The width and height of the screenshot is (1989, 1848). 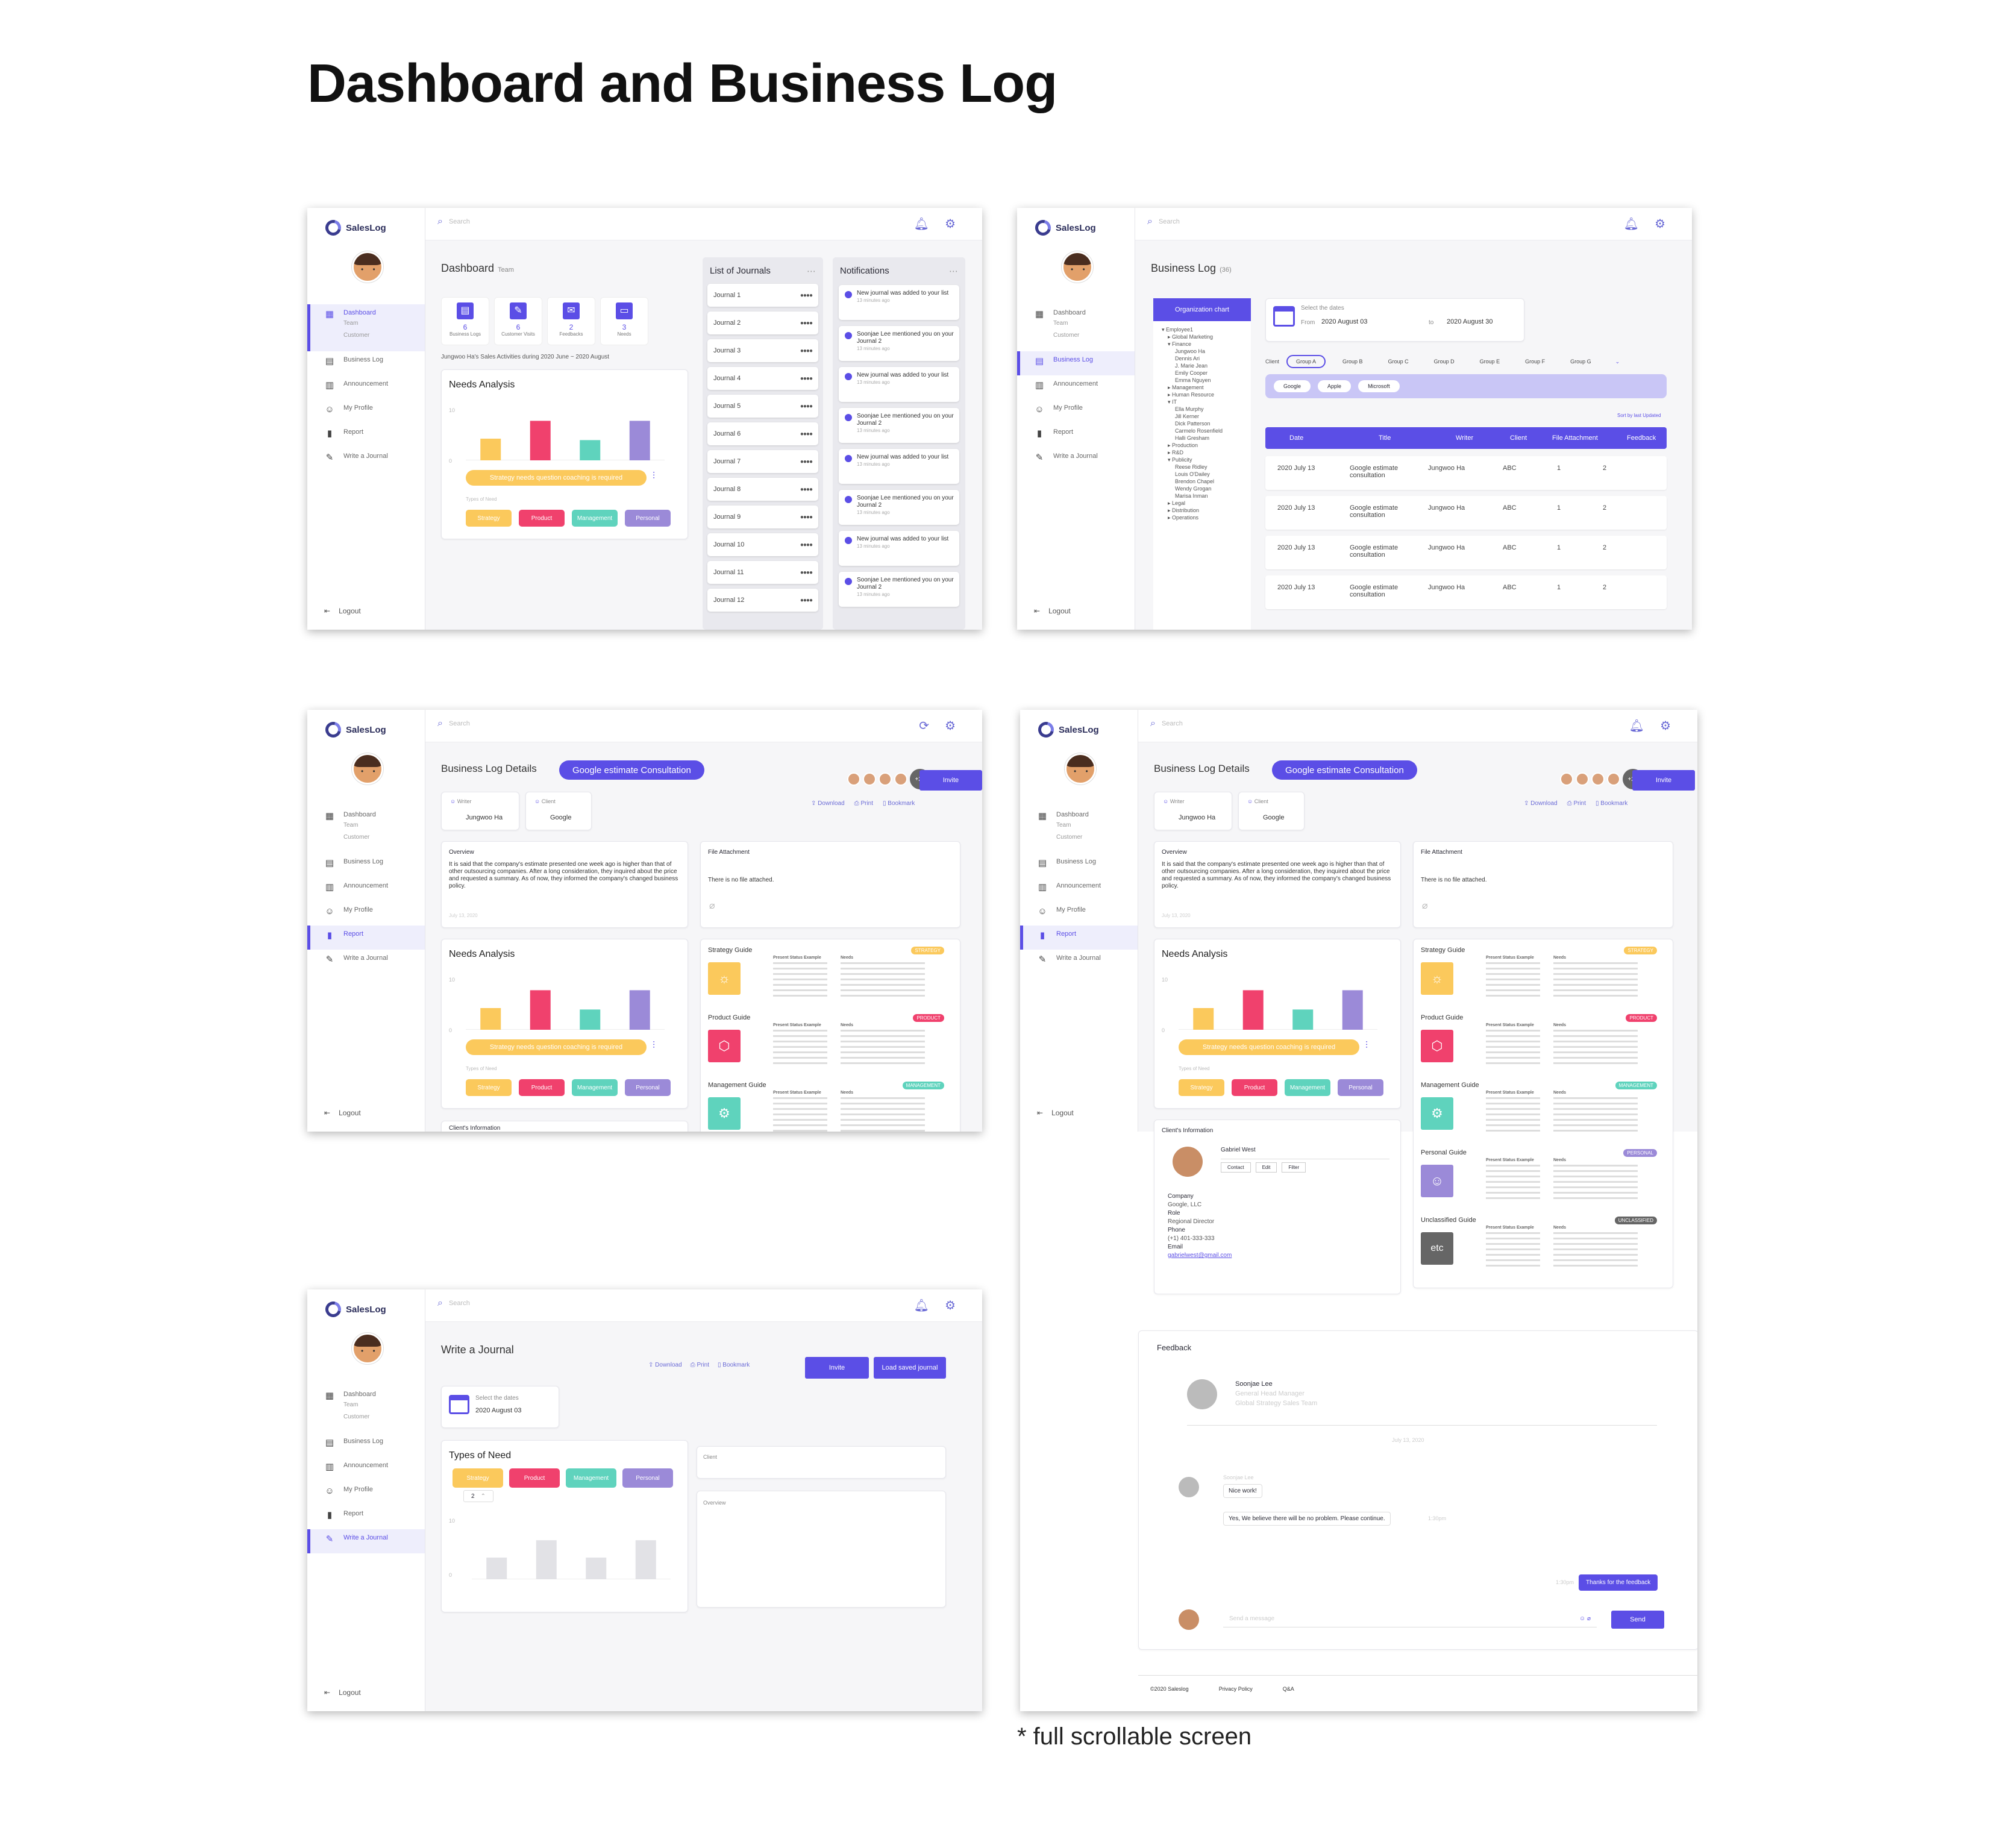 What do you see at coordinates (1192, 409) in the screenshot?
I see `tree-node: Ella Murphy` at bounding box center [1192, 409].